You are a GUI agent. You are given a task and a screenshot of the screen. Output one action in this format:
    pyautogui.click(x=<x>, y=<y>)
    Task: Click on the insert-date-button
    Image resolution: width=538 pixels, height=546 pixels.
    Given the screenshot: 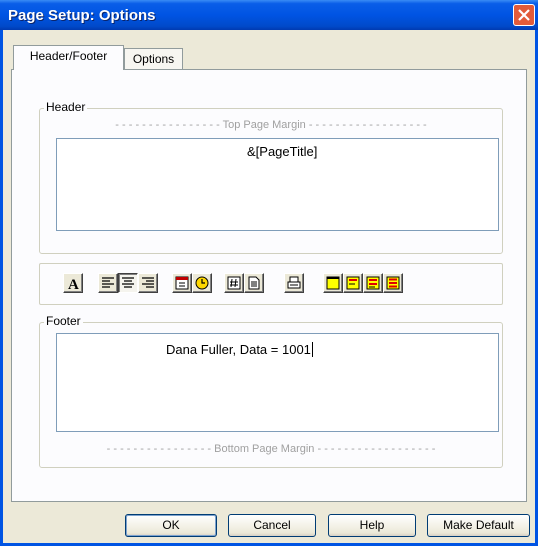 What is the action you would take?
    pyautogui.click(x=182, y=283)
    